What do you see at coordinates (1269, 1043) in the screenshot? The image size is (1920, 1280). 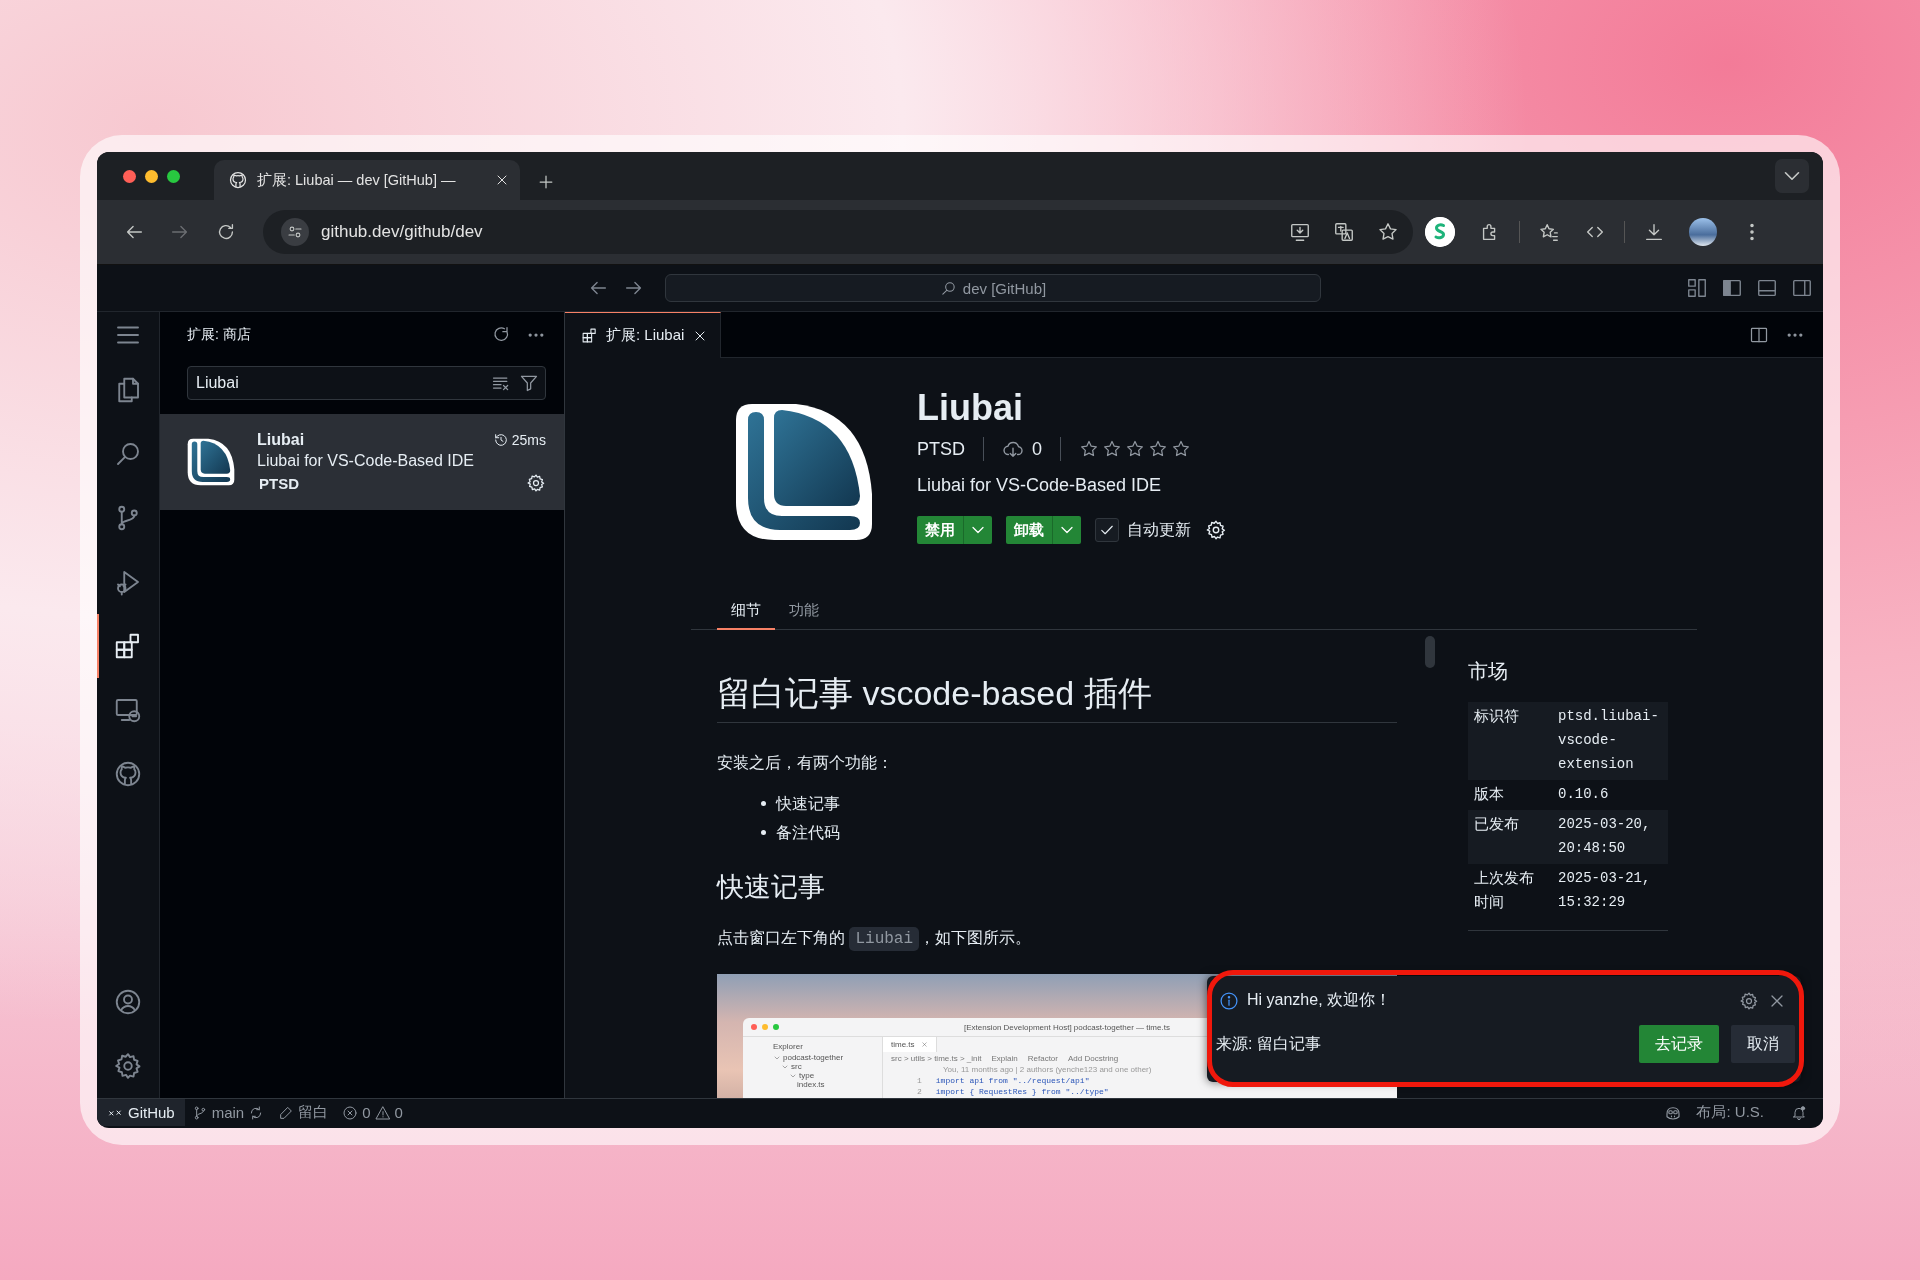 I see `notification-source: 来源: 留白记事` at bounding box center [1269, 1043].